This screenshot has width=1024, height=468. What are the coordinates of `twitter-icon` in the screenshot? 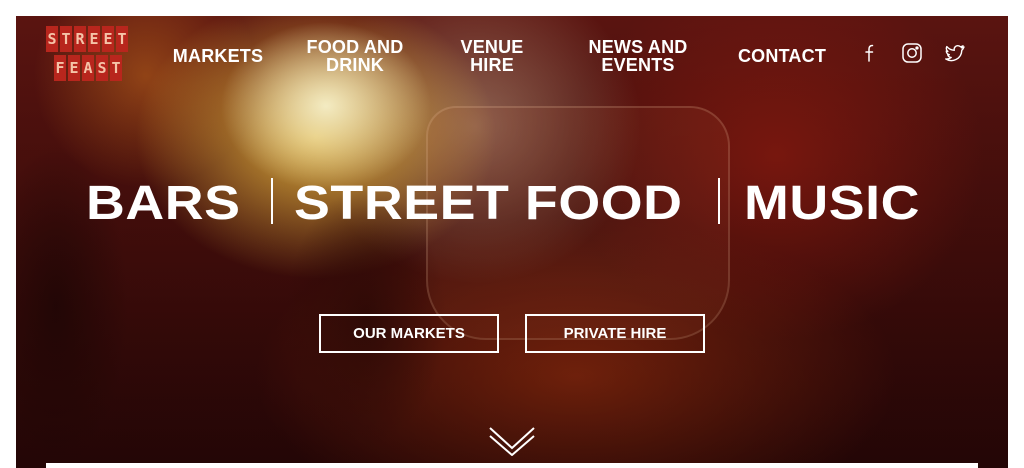 It's located at (955, 53).